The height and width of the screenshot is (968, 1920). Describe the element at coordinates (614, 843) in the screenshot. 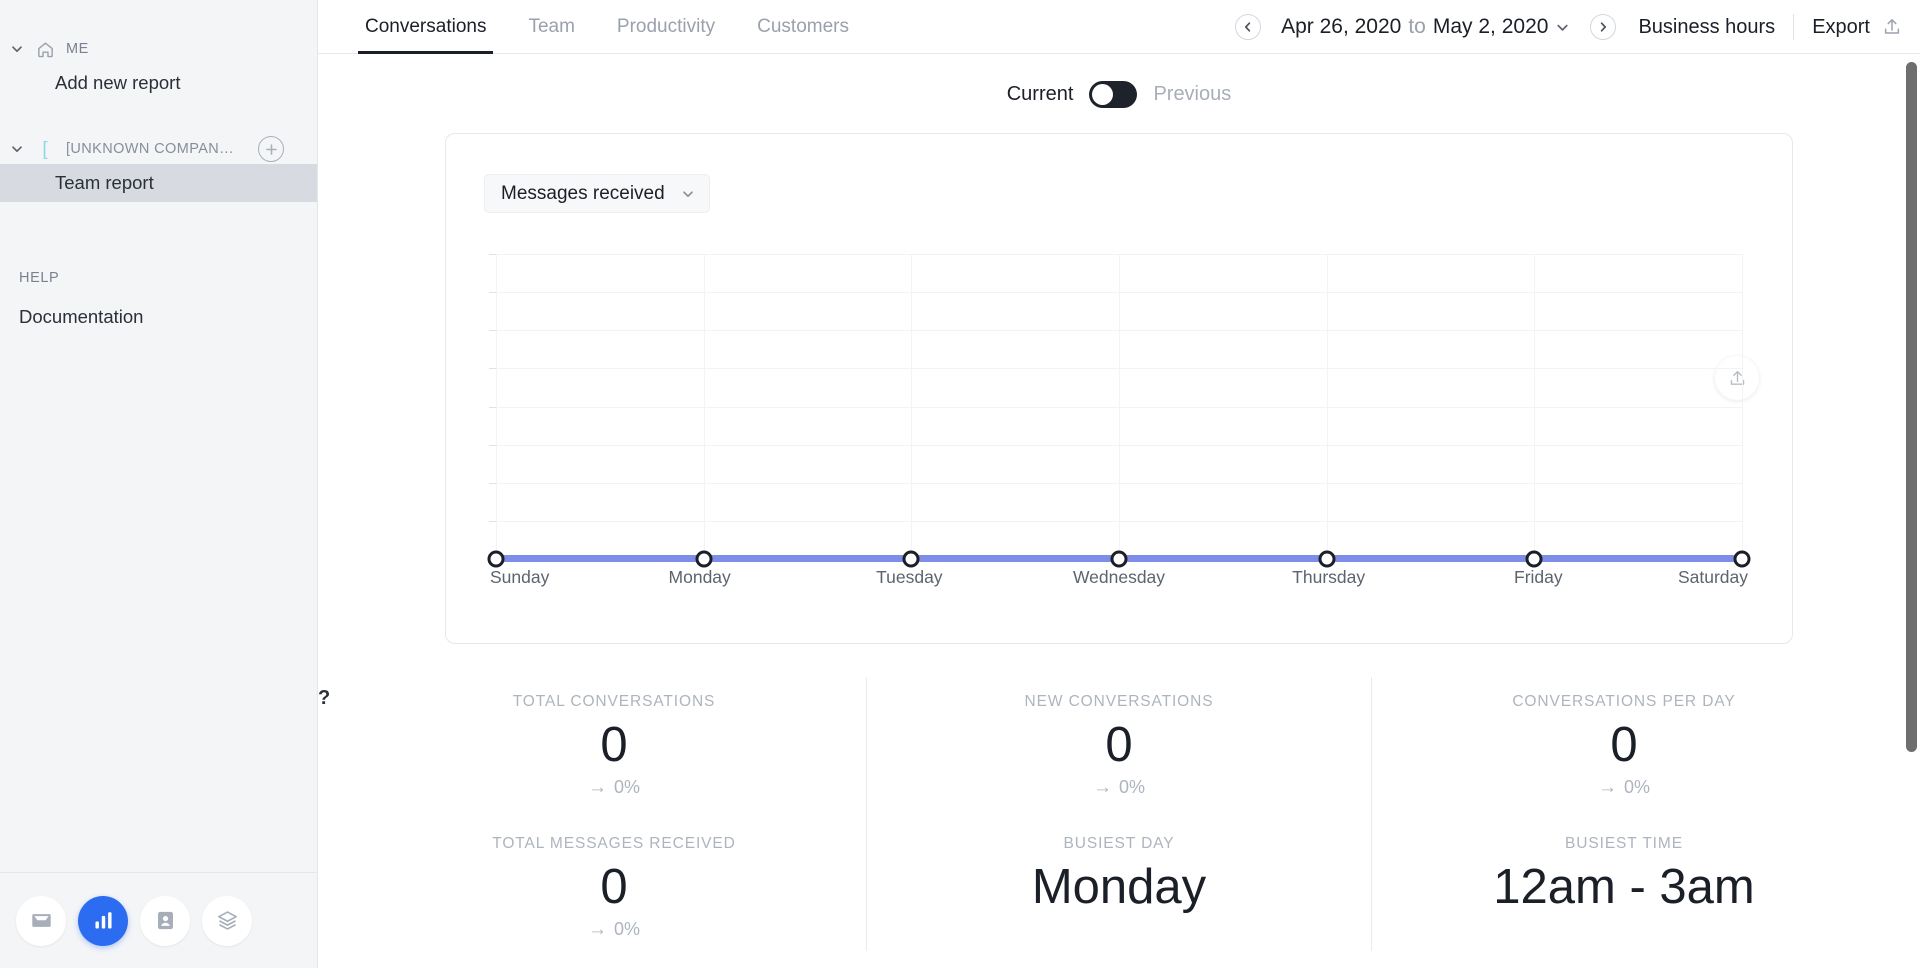

I see `stat-label: TOTAL MESSAGES RECEIVED` at that location.